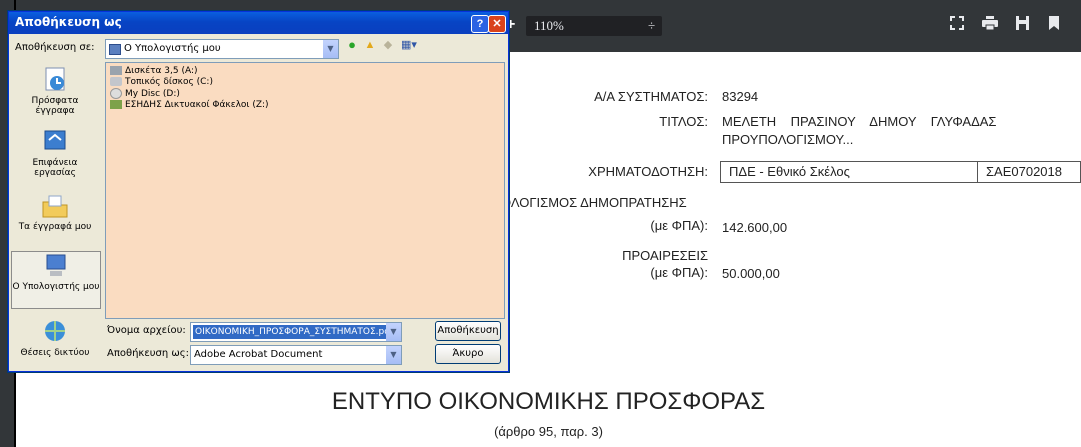 Image resolution: width=1081 pixels, height=447 pixels. Describe the element at coordinates (548, 401) in the screenshot. I see `document-heading: ΕΝΤΥΠΟ ΟΙΚΟΝΟΜΙΚΗΣ ΠΡΟΣΦΟΡΑΣ` at that location.